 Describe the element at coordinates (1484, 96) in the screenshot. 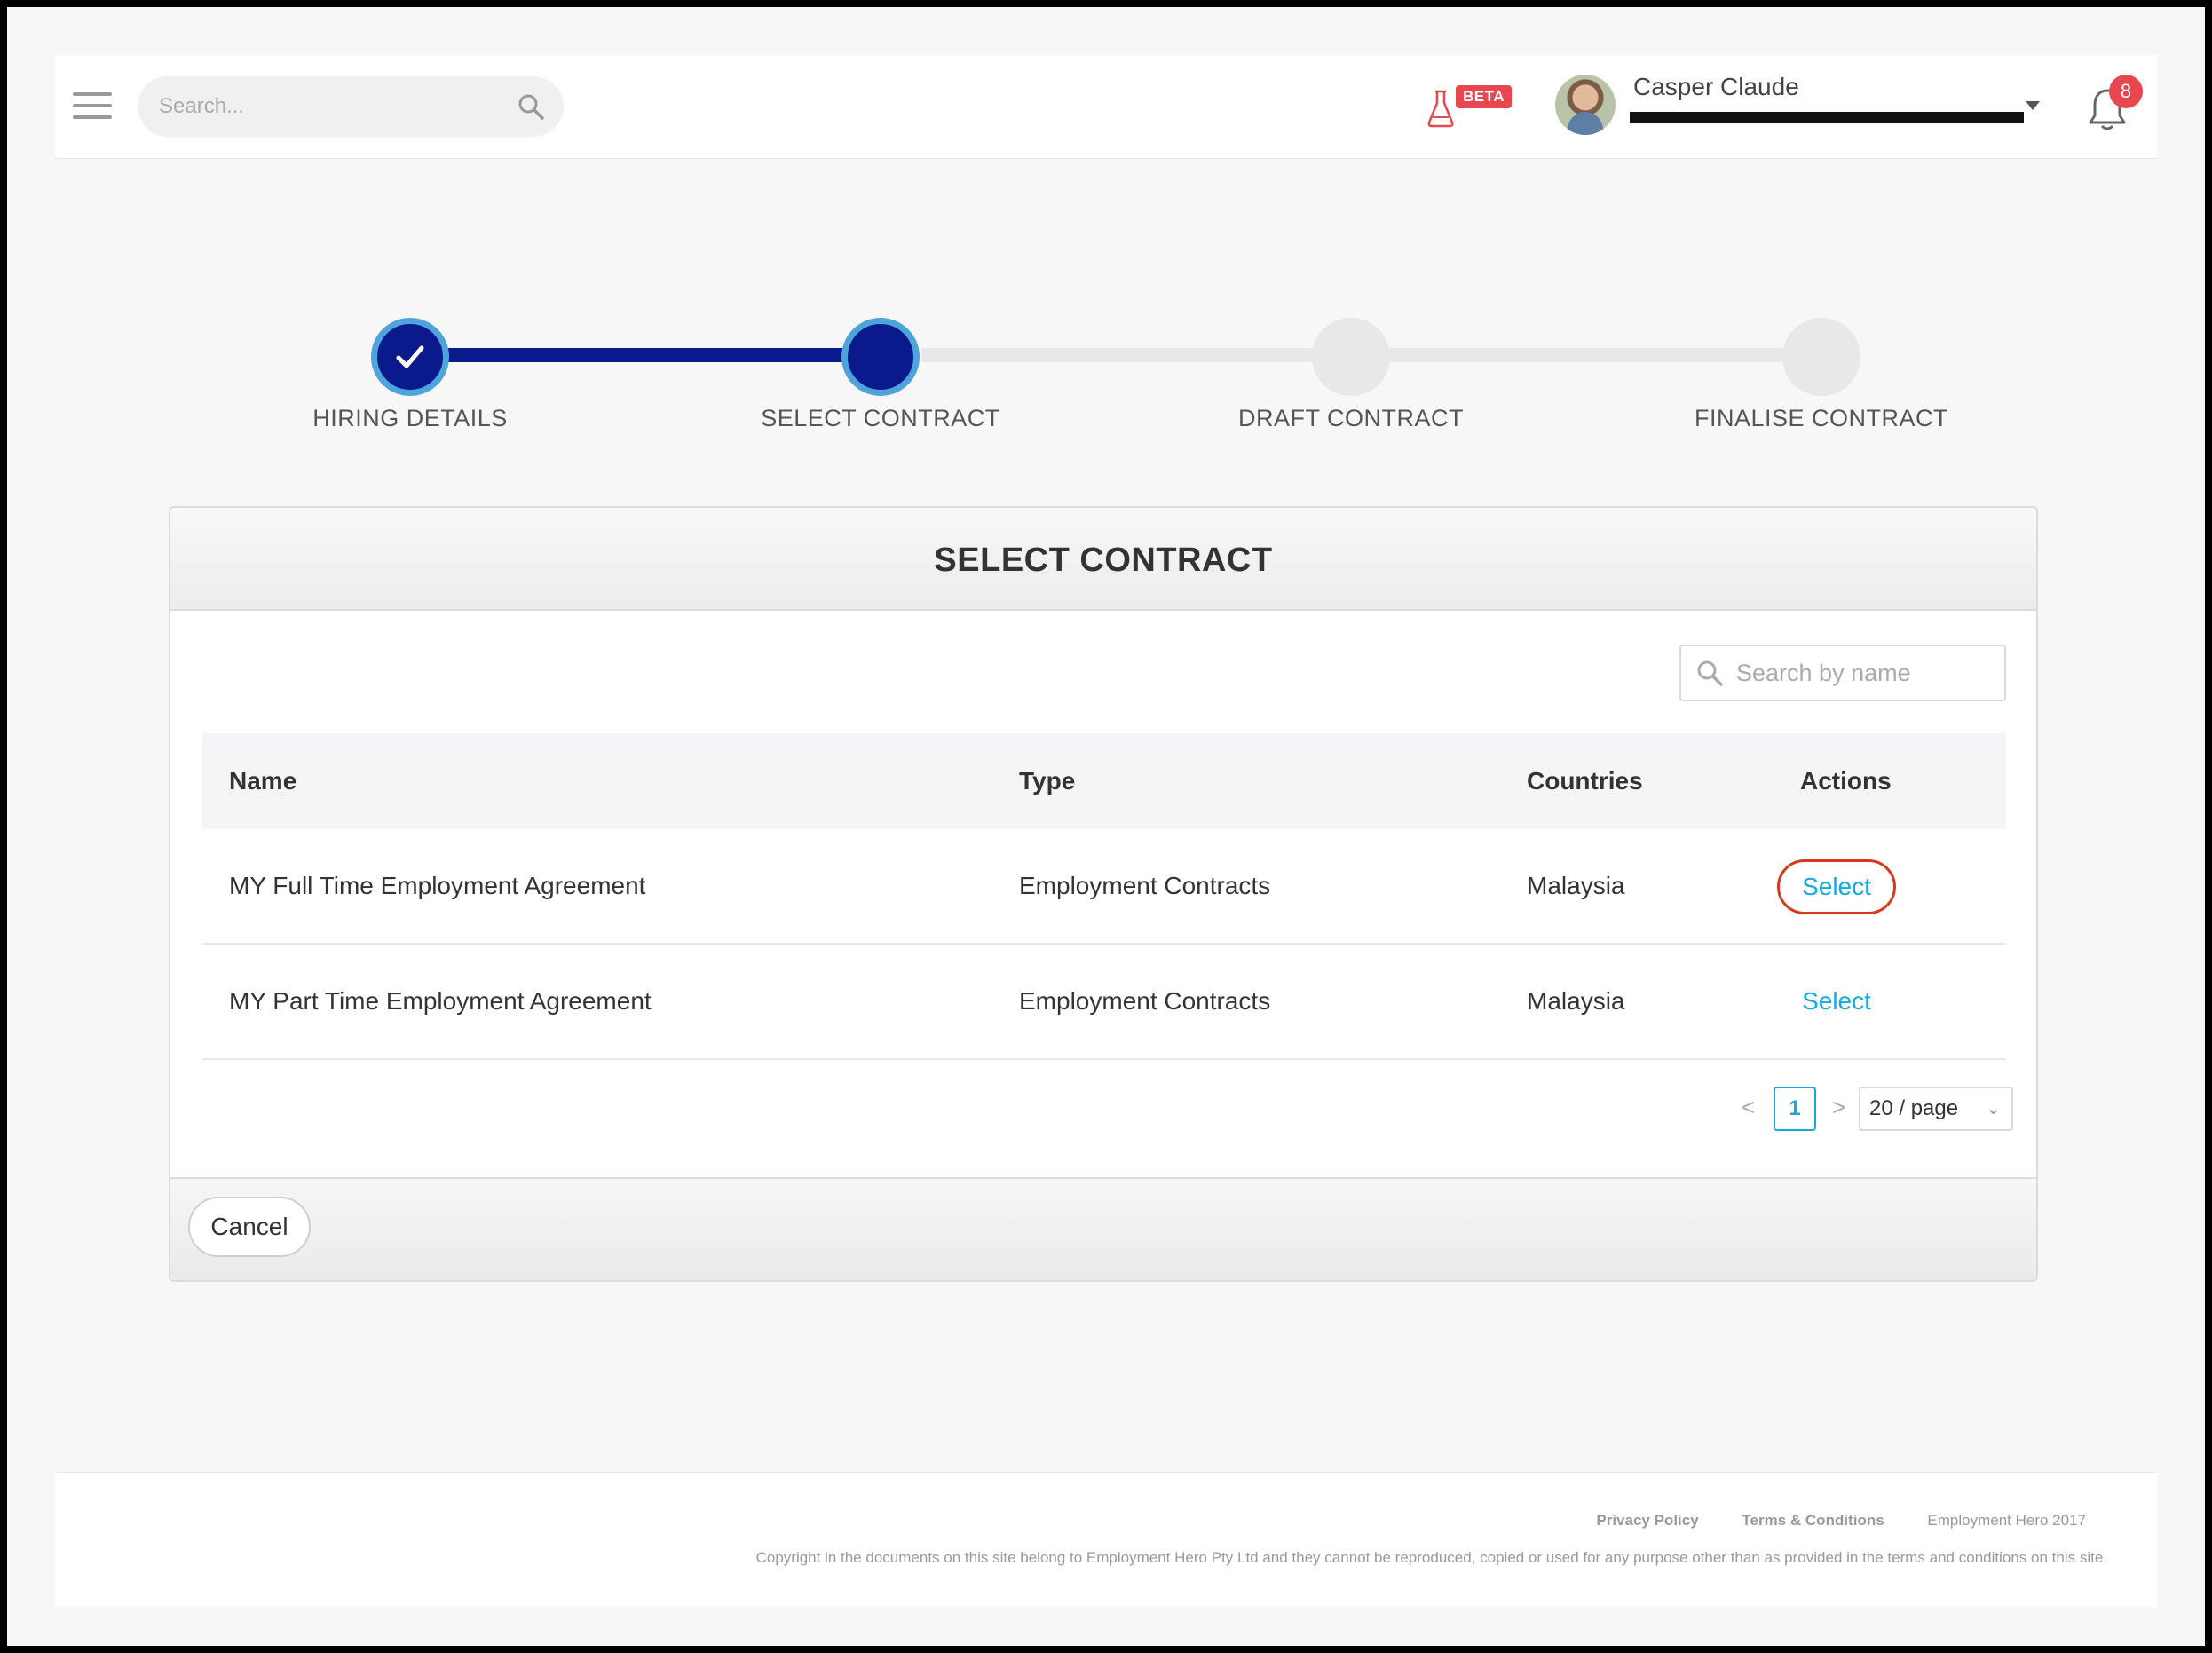

I see `beta-badge: BETA` at that location.